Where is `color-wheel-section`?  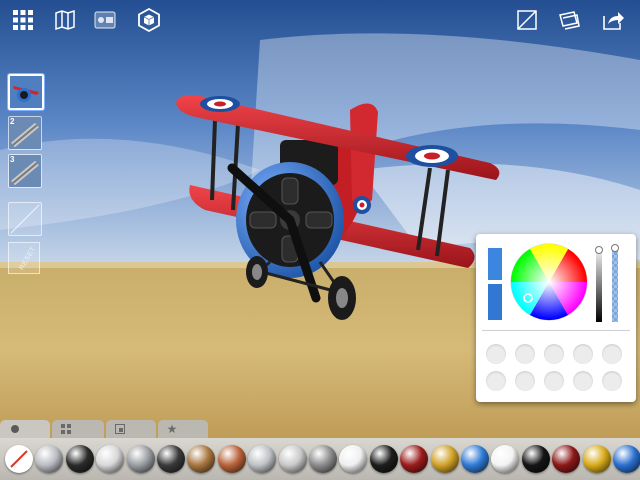 color-wheel-section is located at coordinates (553, 282).